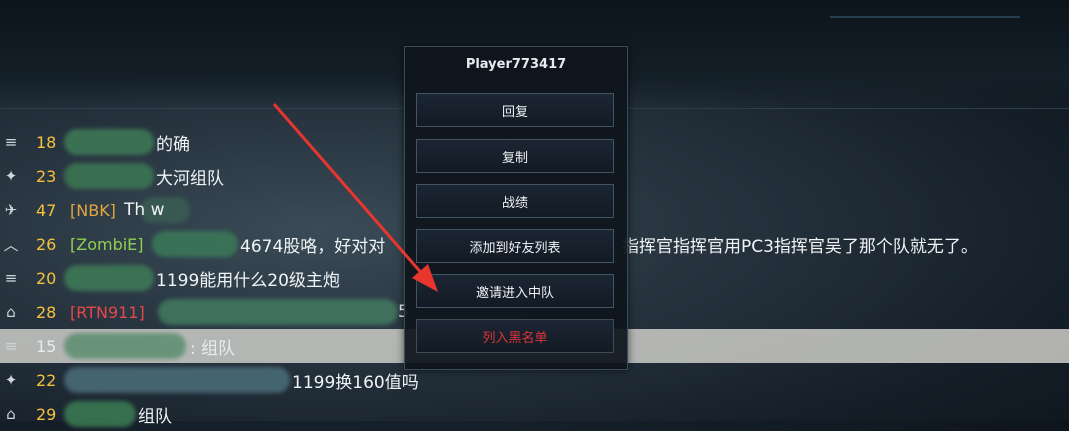 Image resolution: width=1069 pixels, height=431 pixels. What do you see at coordinates (46, 142) in the screenshot?
I see `player-level: 18` at bounding box center [46, 142].